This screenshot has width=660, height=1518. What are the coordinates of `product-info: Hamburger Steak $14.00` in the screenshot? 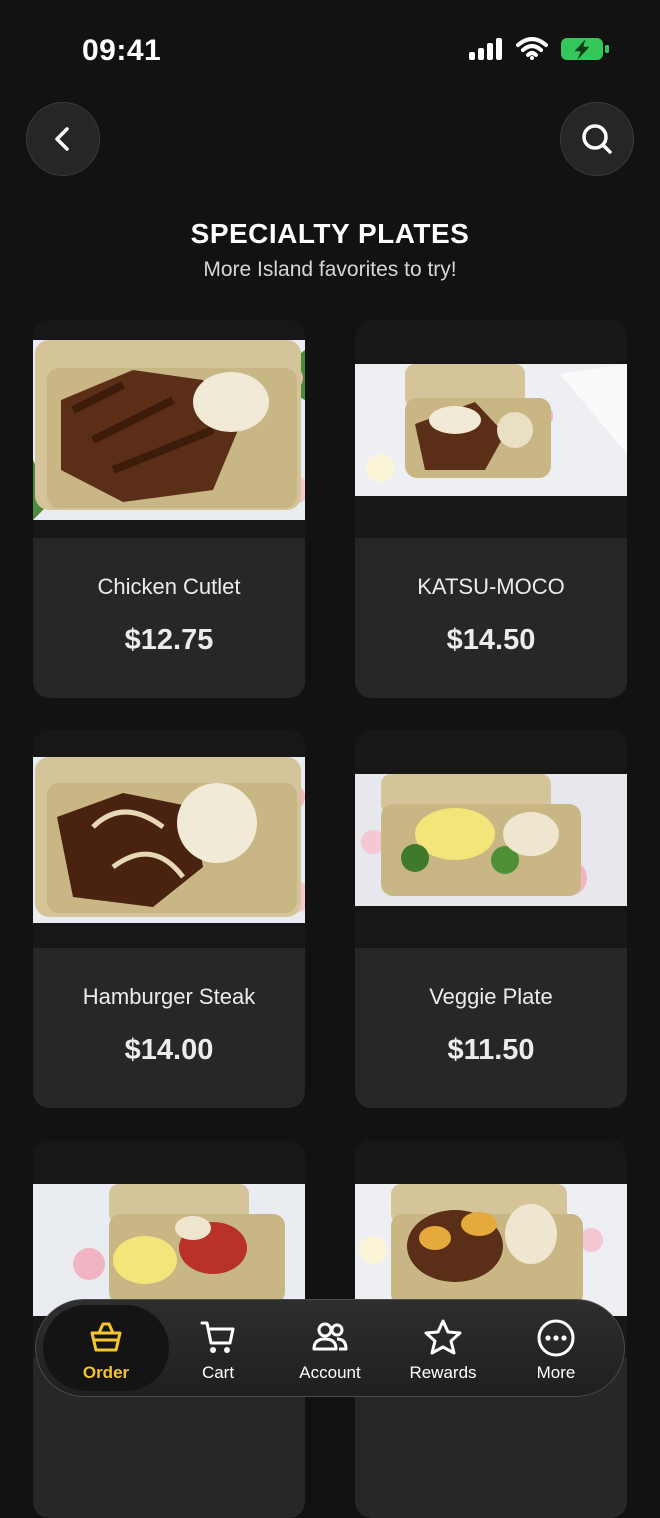 It's located at (169, 1028).